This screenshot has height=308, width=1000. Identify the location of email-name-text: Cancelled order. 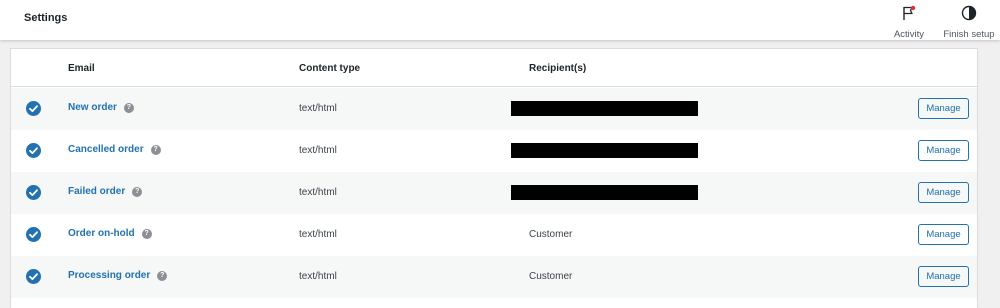
(106, 149).